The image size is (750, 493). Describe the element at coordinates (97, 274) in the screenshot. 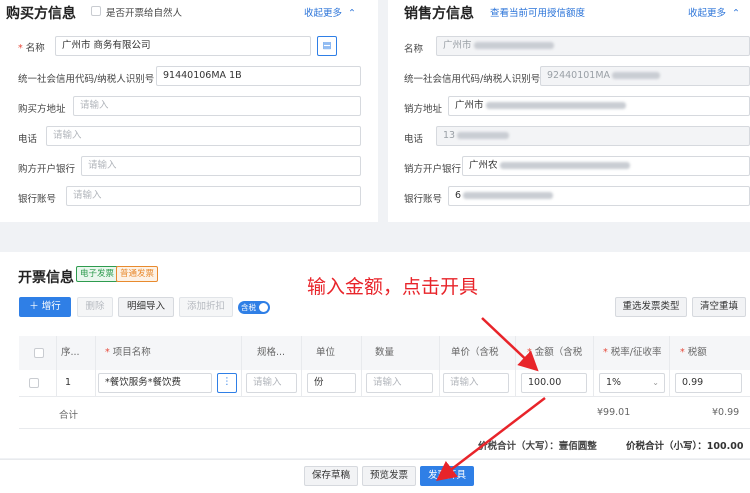

I see `tag-electronic: 电子发票` at that location.